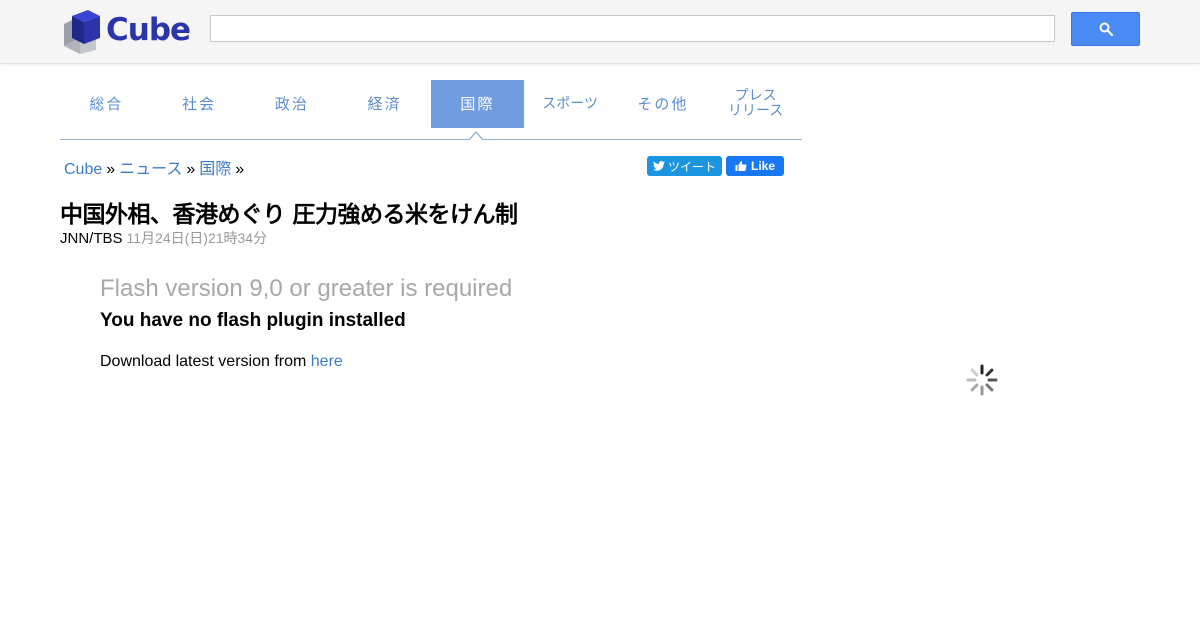  I want to click on cube-logo-icon, so click(82, 32).